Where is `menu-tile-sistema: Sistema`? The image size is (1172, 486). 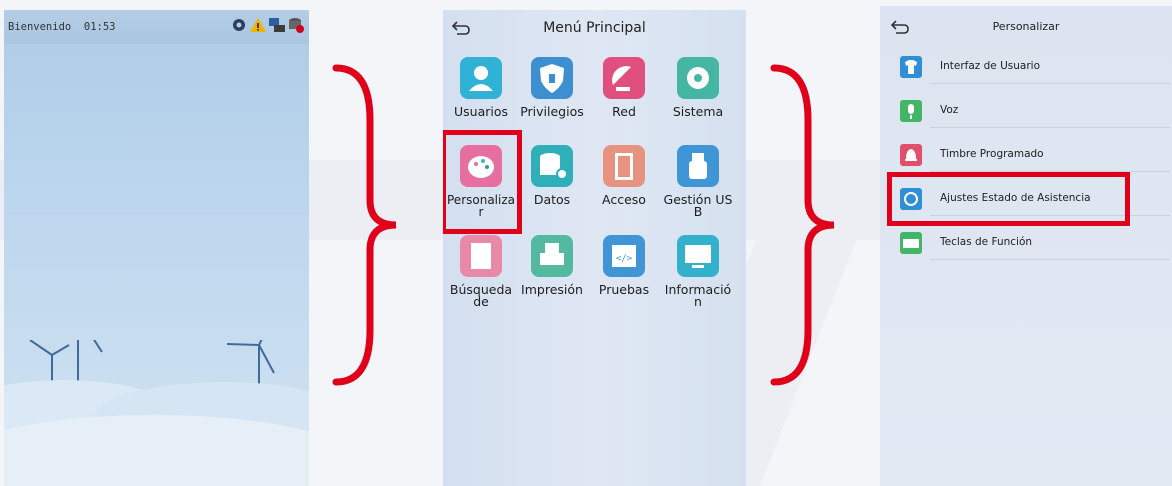
menu-tile-sistema: Sistema is located at coordinates (698, 87).